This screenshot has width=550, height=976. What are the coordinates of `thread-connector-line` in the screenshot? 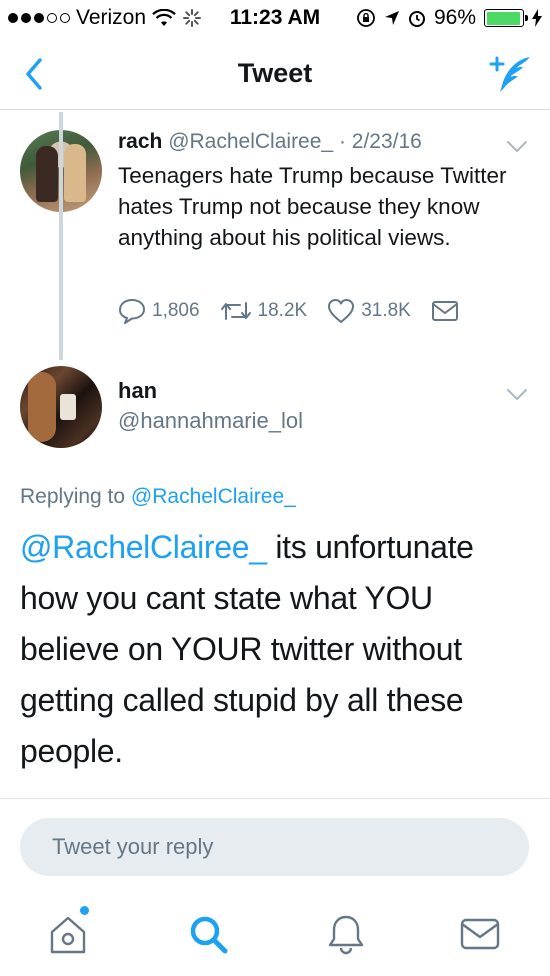 It's located at (61, 236).